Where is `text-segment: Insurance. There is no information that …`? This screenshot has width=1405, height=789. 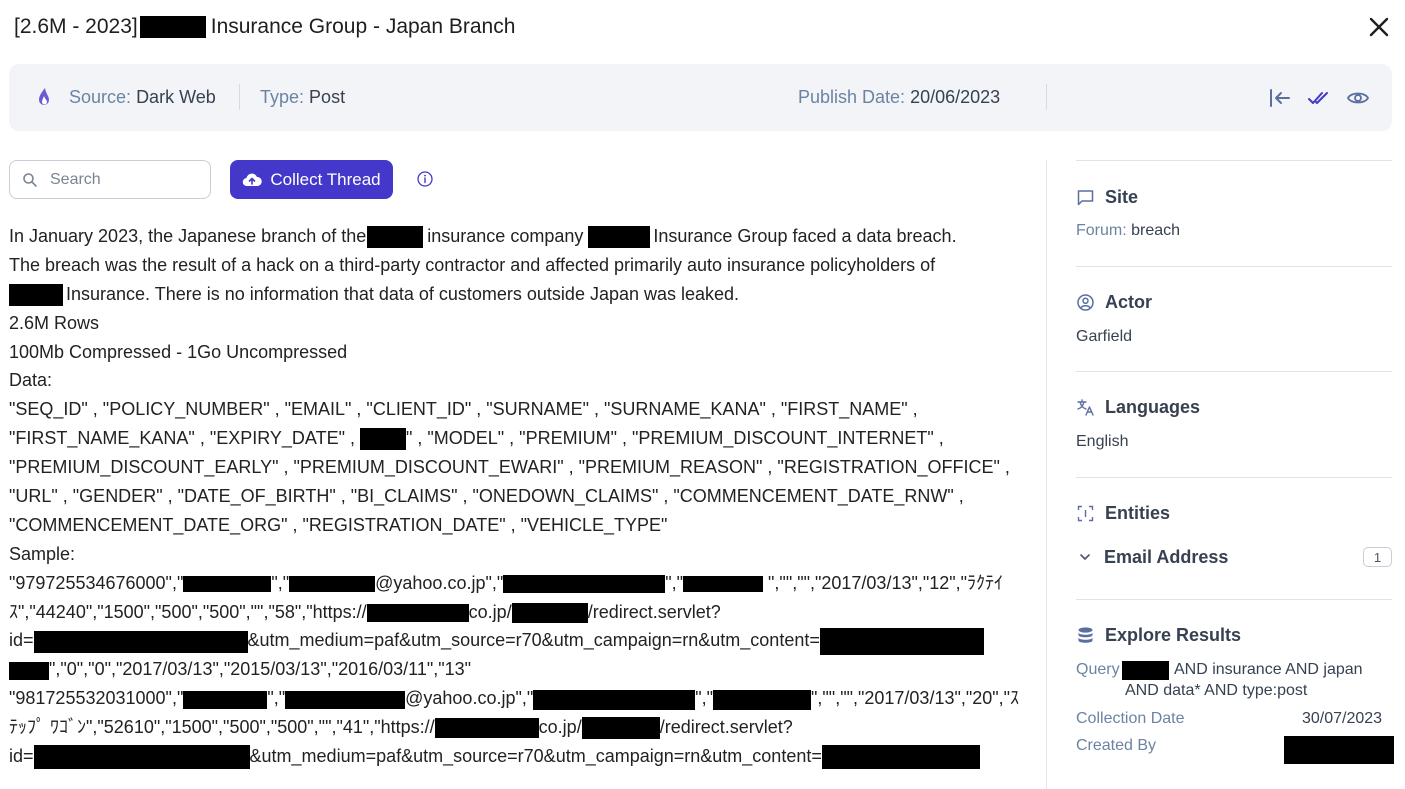
text-segment: Insurance. There is no information that … is located at coordinates (403, 293).